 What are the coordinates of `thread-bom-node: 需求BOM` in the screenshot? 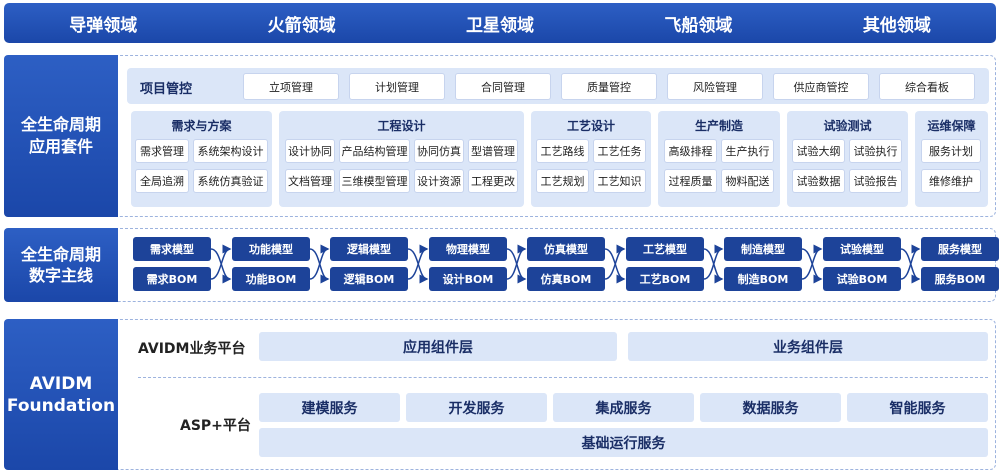 It's located at (172, 279).